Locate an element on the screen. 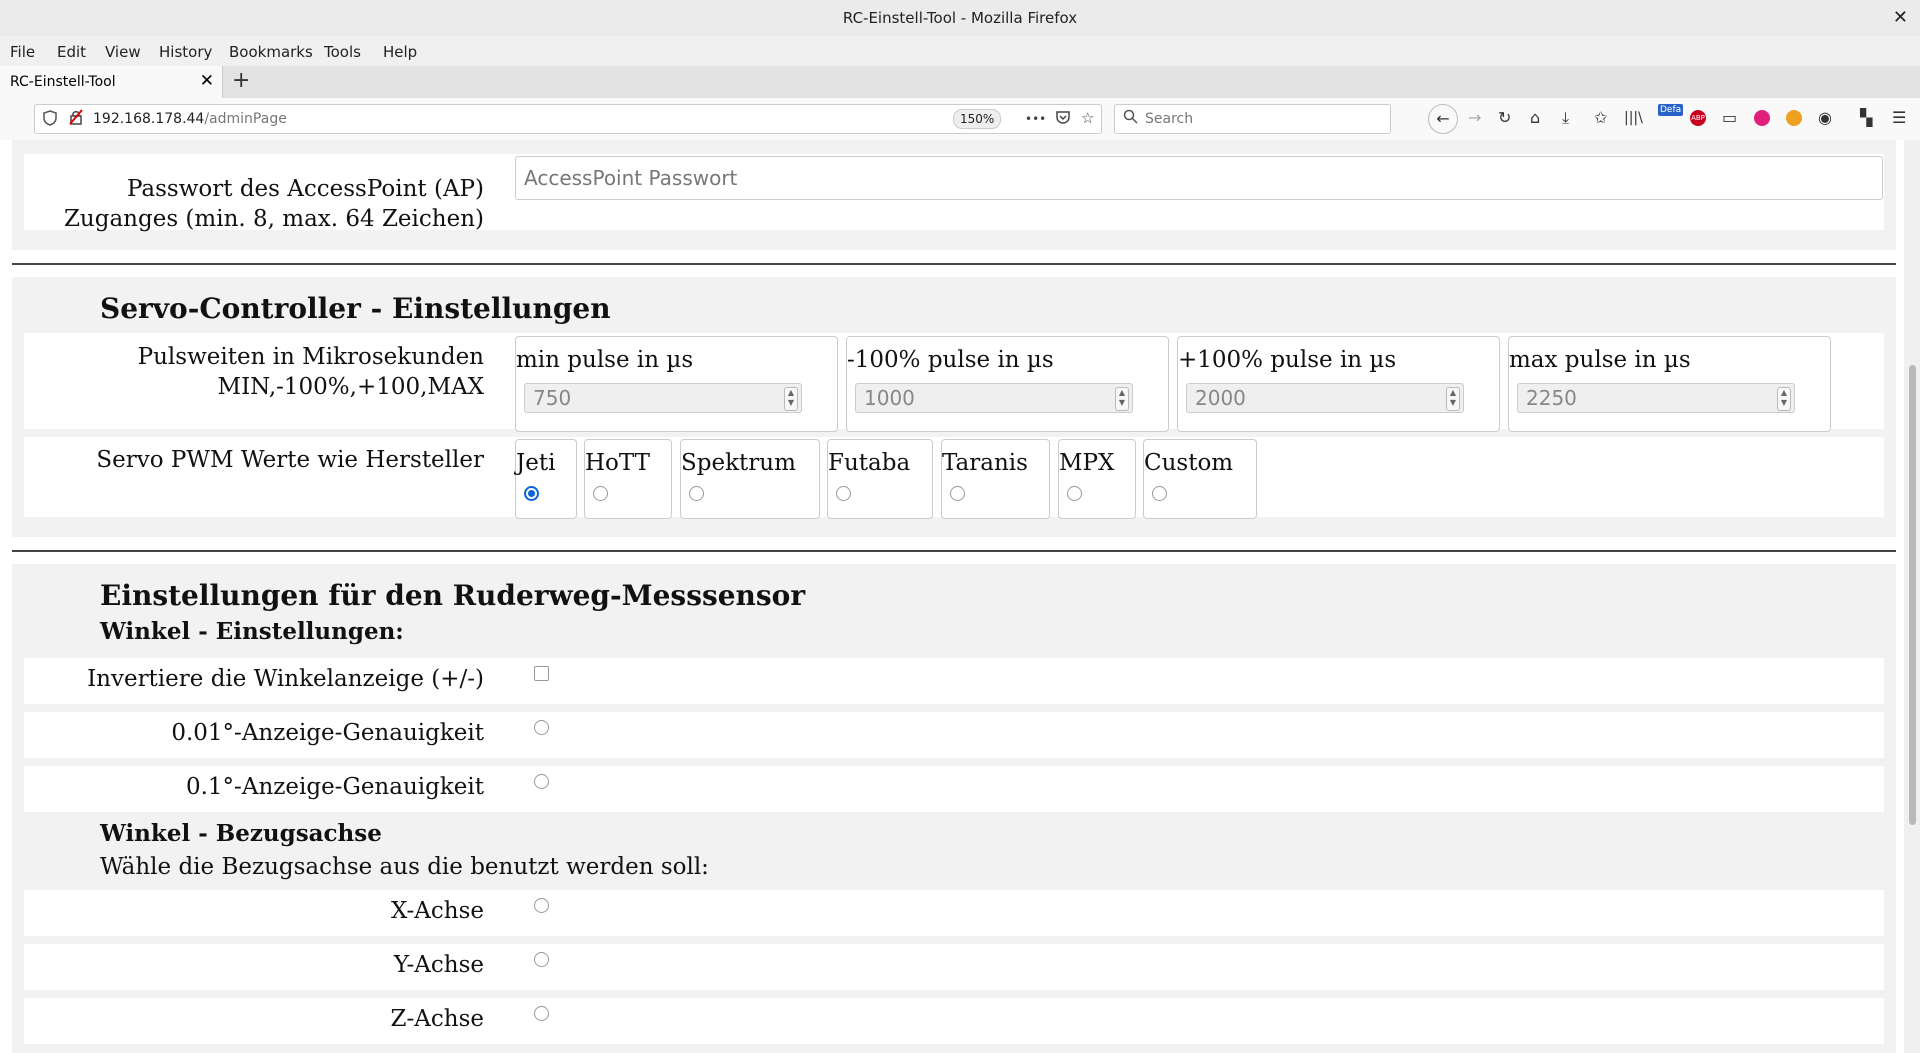 The image size is (1920, 1053). manufacturer-option-spektrum: Spektrum is located at coordinates (750, 479).